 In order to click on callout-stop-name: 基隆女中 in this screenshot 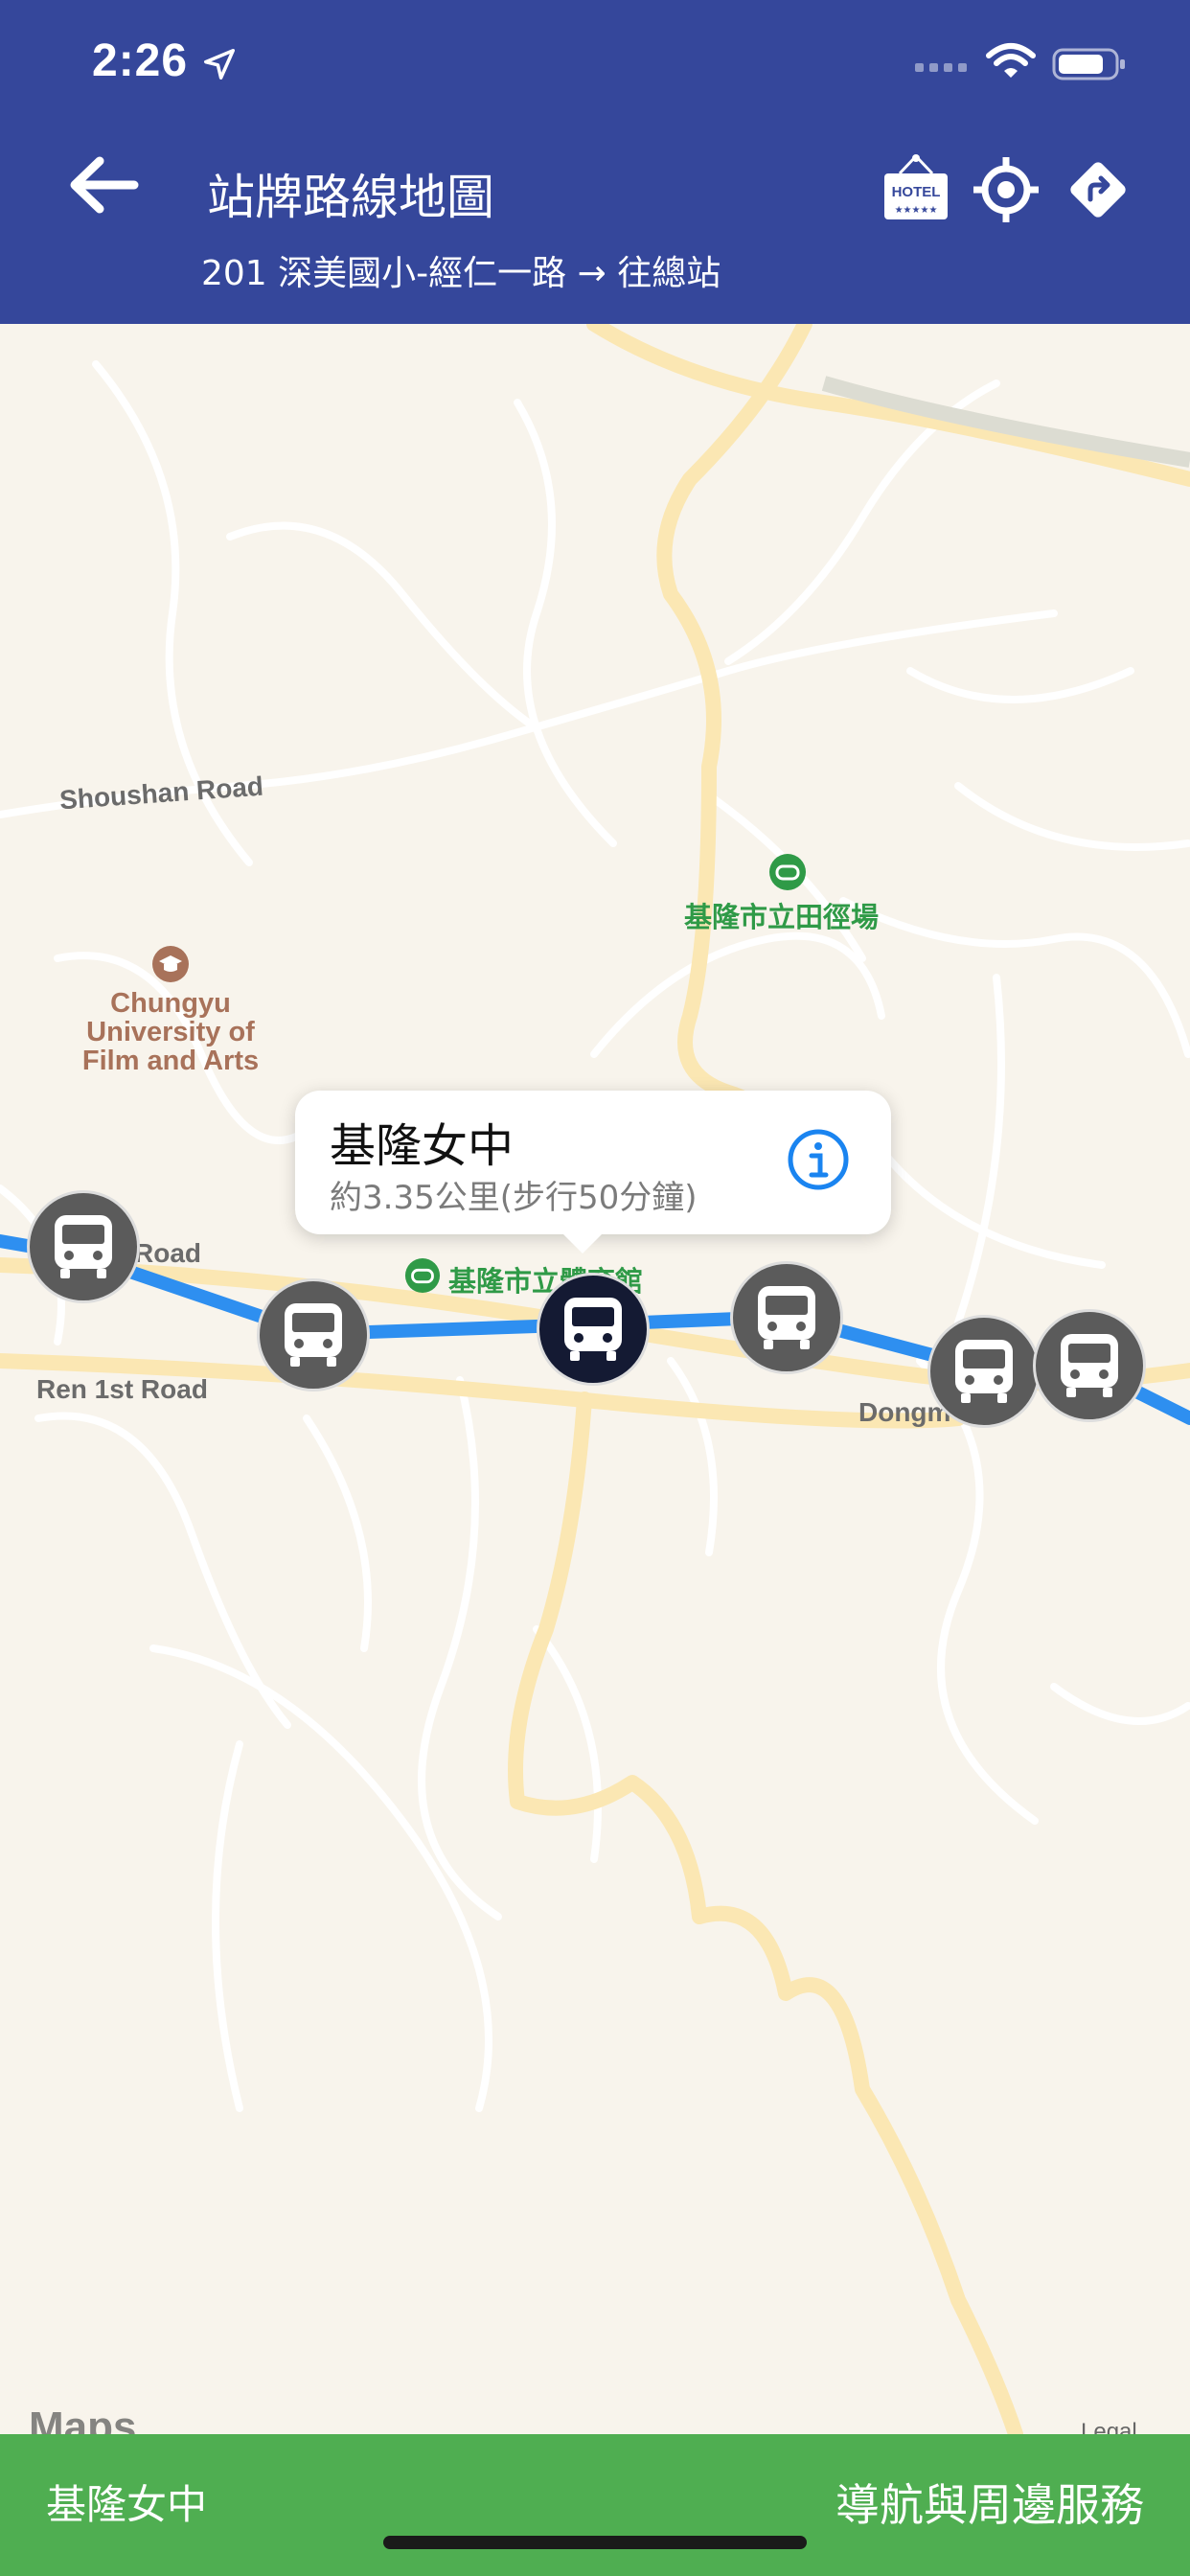, I will do `click(422, 1146)`.